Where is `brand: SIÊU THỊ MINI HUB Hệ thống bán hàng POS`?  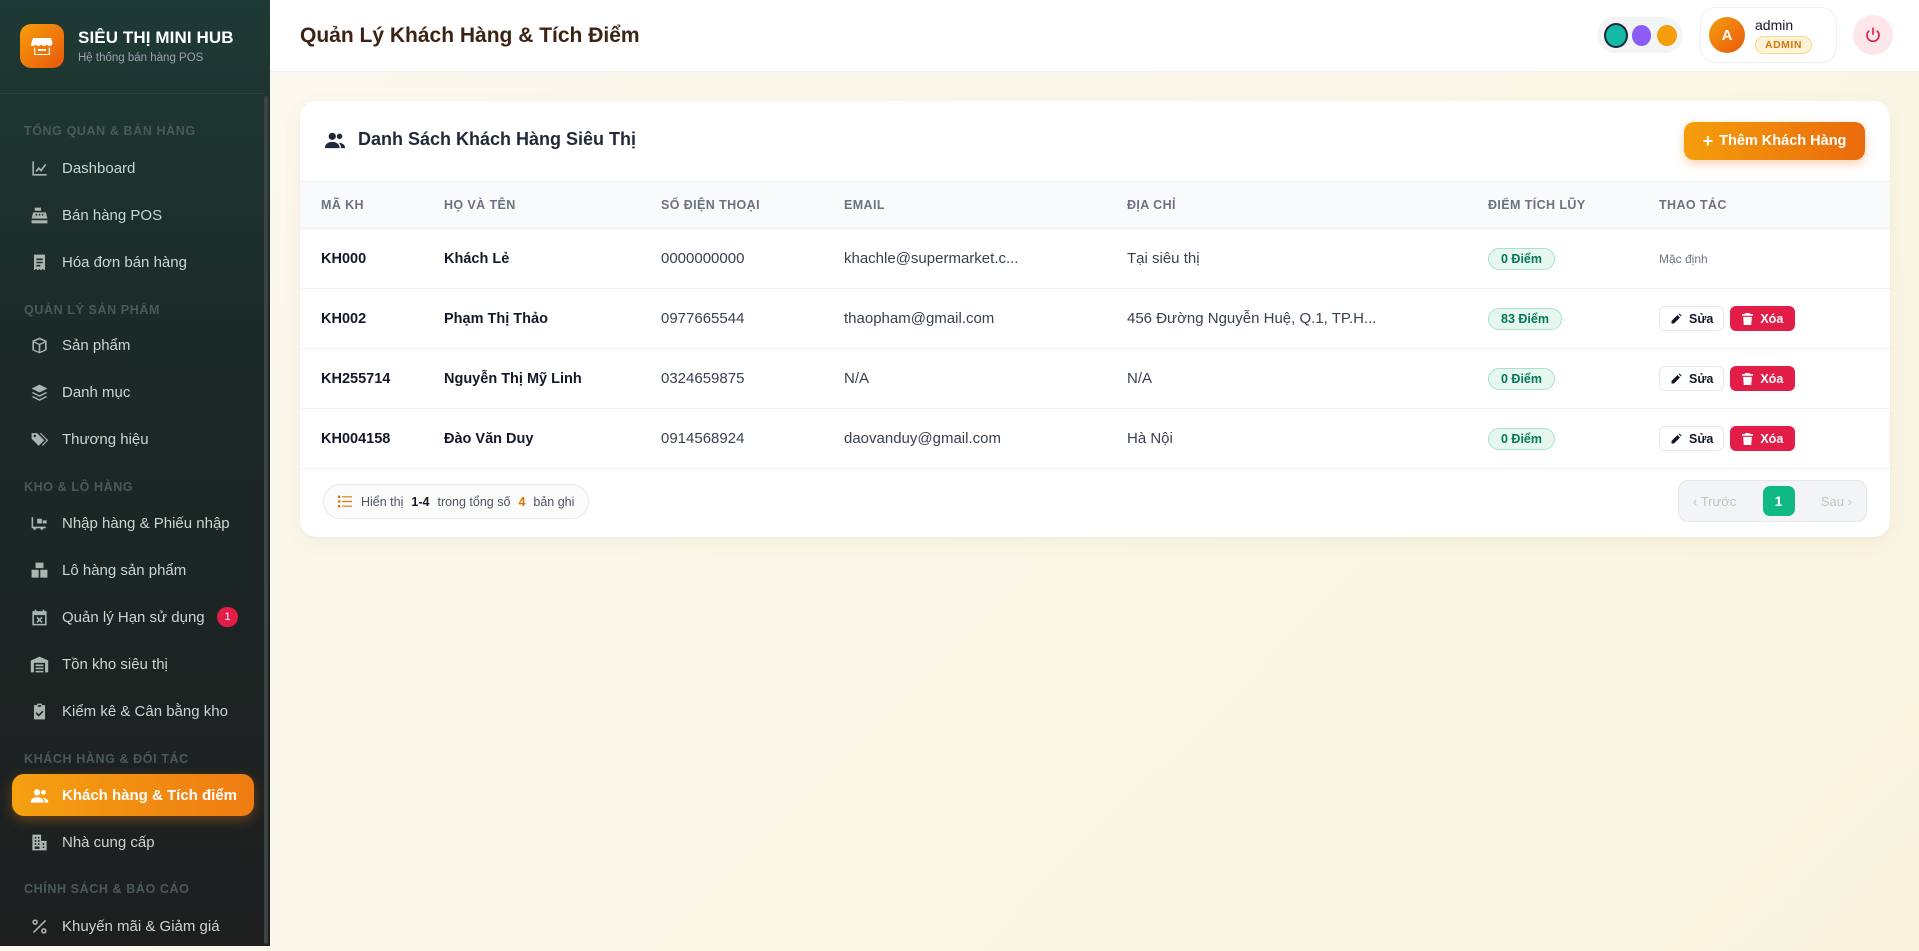 brand: SIÊU THỊ MINI HUB Hệ thống bán hàng POS is located at coordinates (127, 46).